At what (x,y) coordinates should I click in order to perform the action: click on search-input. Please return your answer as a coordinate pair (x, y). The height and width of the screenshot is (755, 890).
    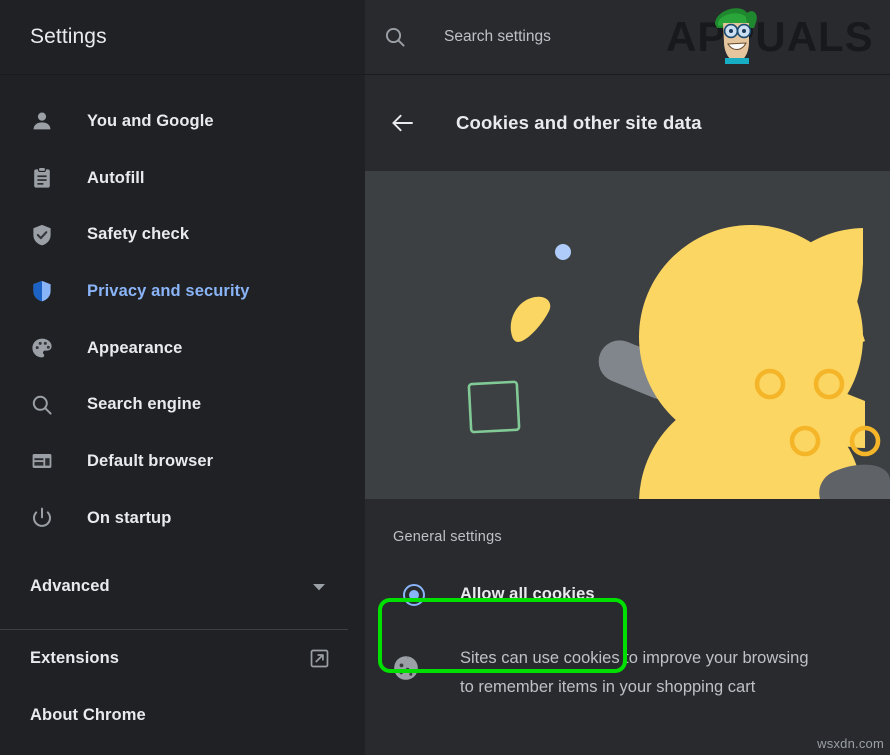
    Looking at the image, I should click on (574, 37).